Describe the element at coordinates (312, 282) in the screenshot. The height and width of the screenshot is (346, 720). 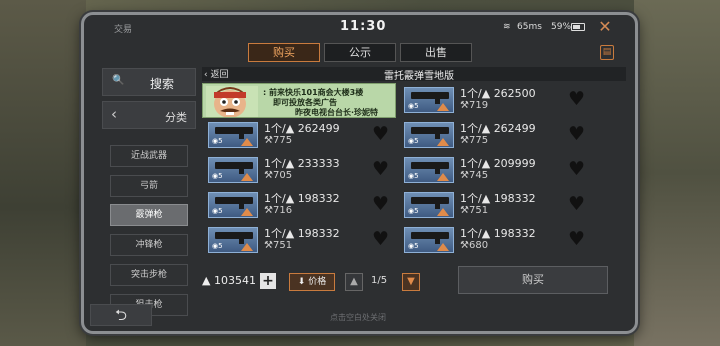
I see `price-sort-button: ⬇ 价格` at that location.